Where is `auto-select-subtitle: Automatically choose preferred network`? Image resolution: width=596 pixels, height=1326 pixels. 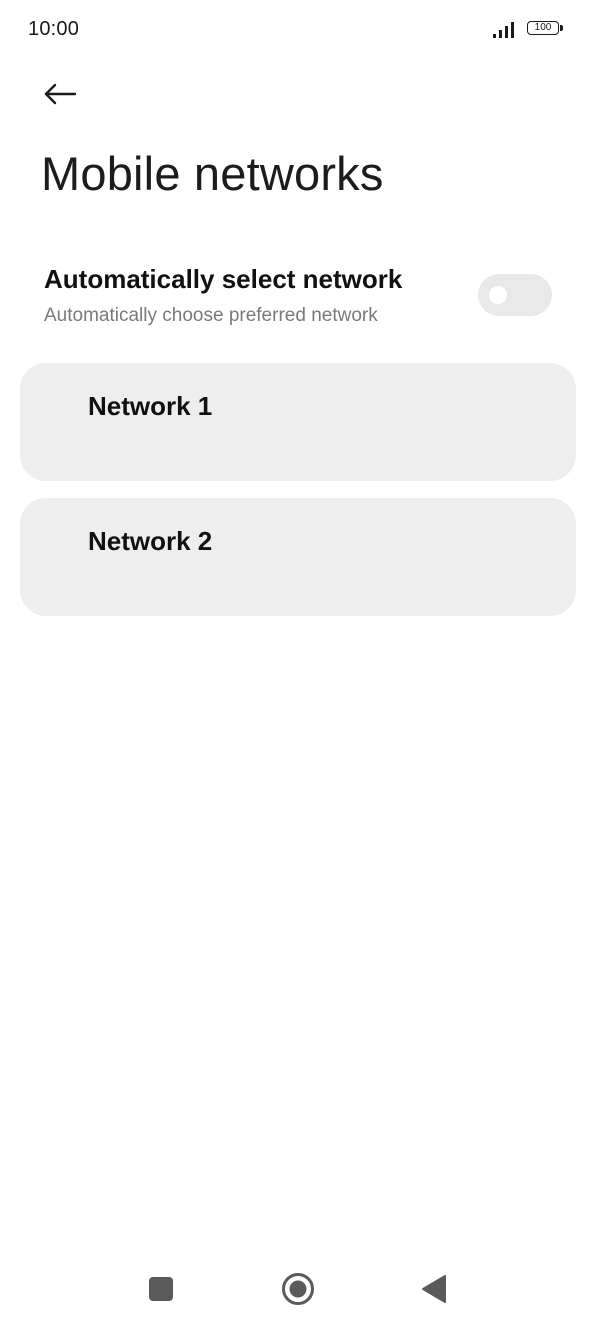 auto-select-subtitle: Automatically choose preferred network is located at coordinates (211, 315).